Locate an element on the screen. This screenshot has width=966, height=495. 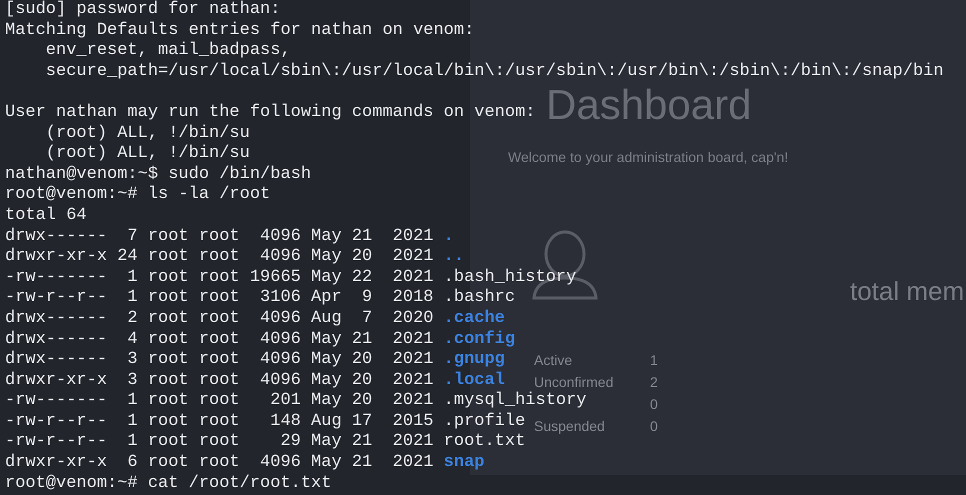
directory-name: snap is located at coordinates (464, 463).